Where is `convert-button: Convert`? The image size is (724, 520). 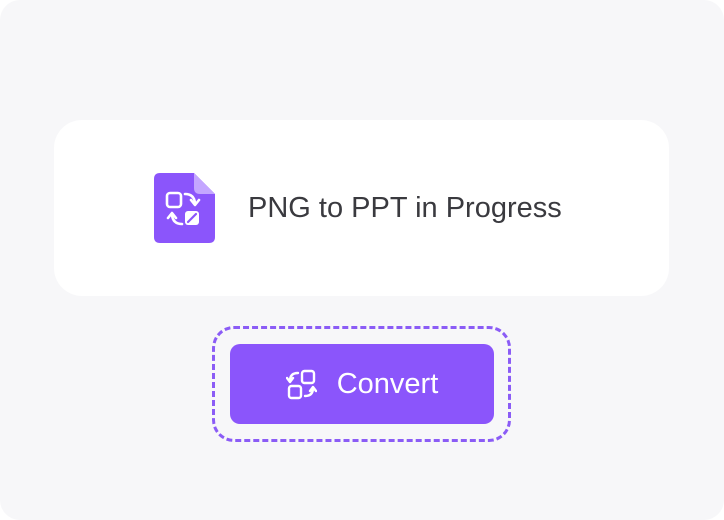 convert-button: Convert is located at coordinates (362, 384).